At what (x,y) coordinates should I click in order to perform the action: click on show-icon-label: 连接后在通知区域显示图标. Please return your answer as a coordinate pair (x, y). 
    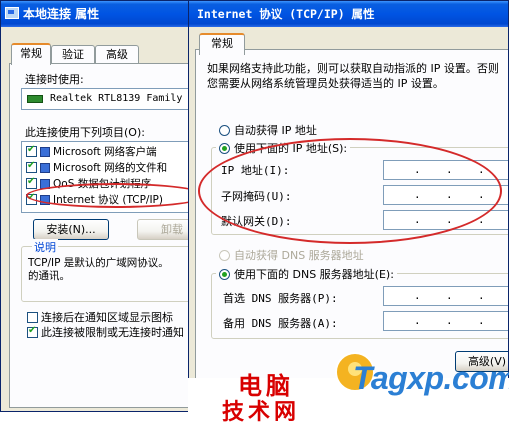
    Looking at the image, I should click on (107, 317).